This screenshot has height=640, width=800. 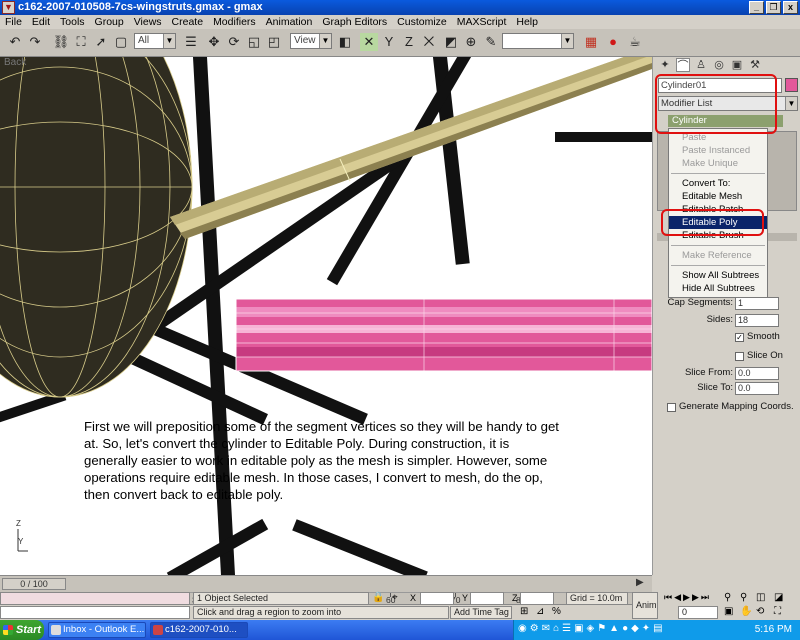 I want to click on create-tab-icon: ✦, so click(x=665, y=65).